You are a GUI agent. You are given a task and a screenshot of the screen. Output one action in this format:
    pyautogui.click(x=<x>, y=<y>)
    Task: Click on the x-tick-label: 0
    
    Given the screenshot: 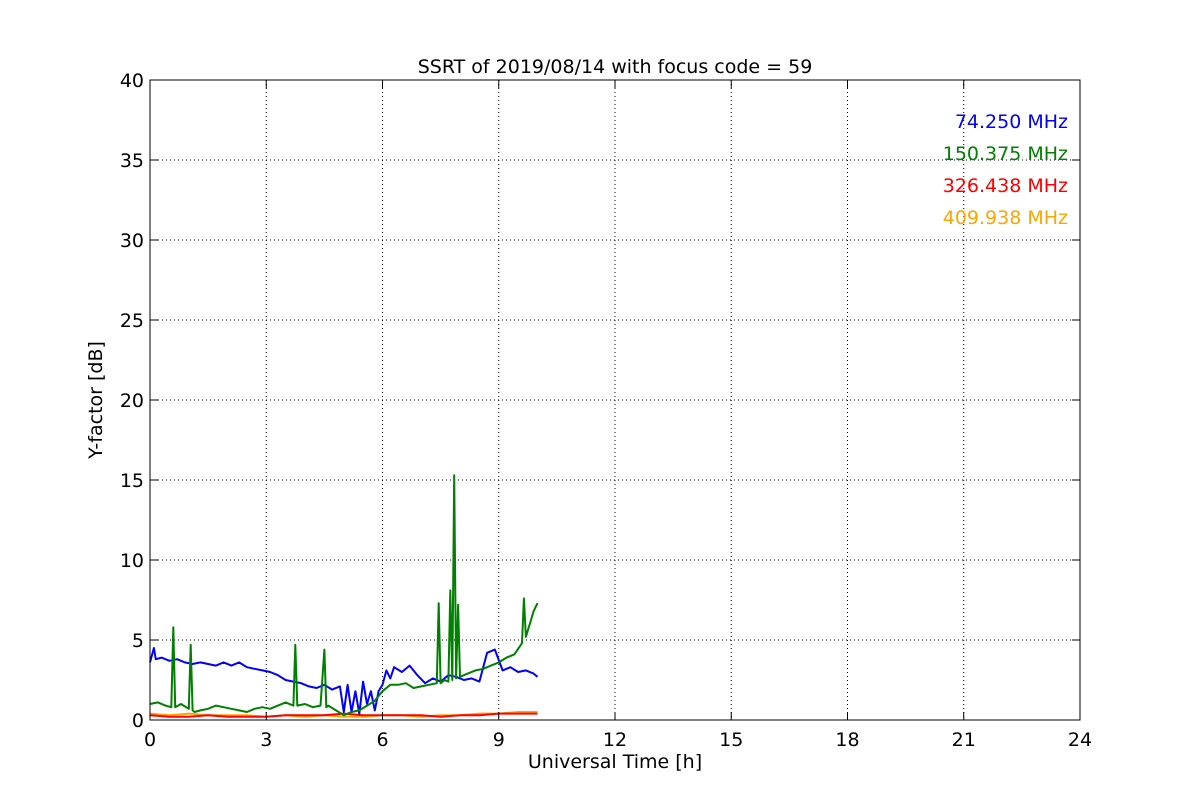 What is the action you would take?
    pyautogui.click(x=150, y=740)
    